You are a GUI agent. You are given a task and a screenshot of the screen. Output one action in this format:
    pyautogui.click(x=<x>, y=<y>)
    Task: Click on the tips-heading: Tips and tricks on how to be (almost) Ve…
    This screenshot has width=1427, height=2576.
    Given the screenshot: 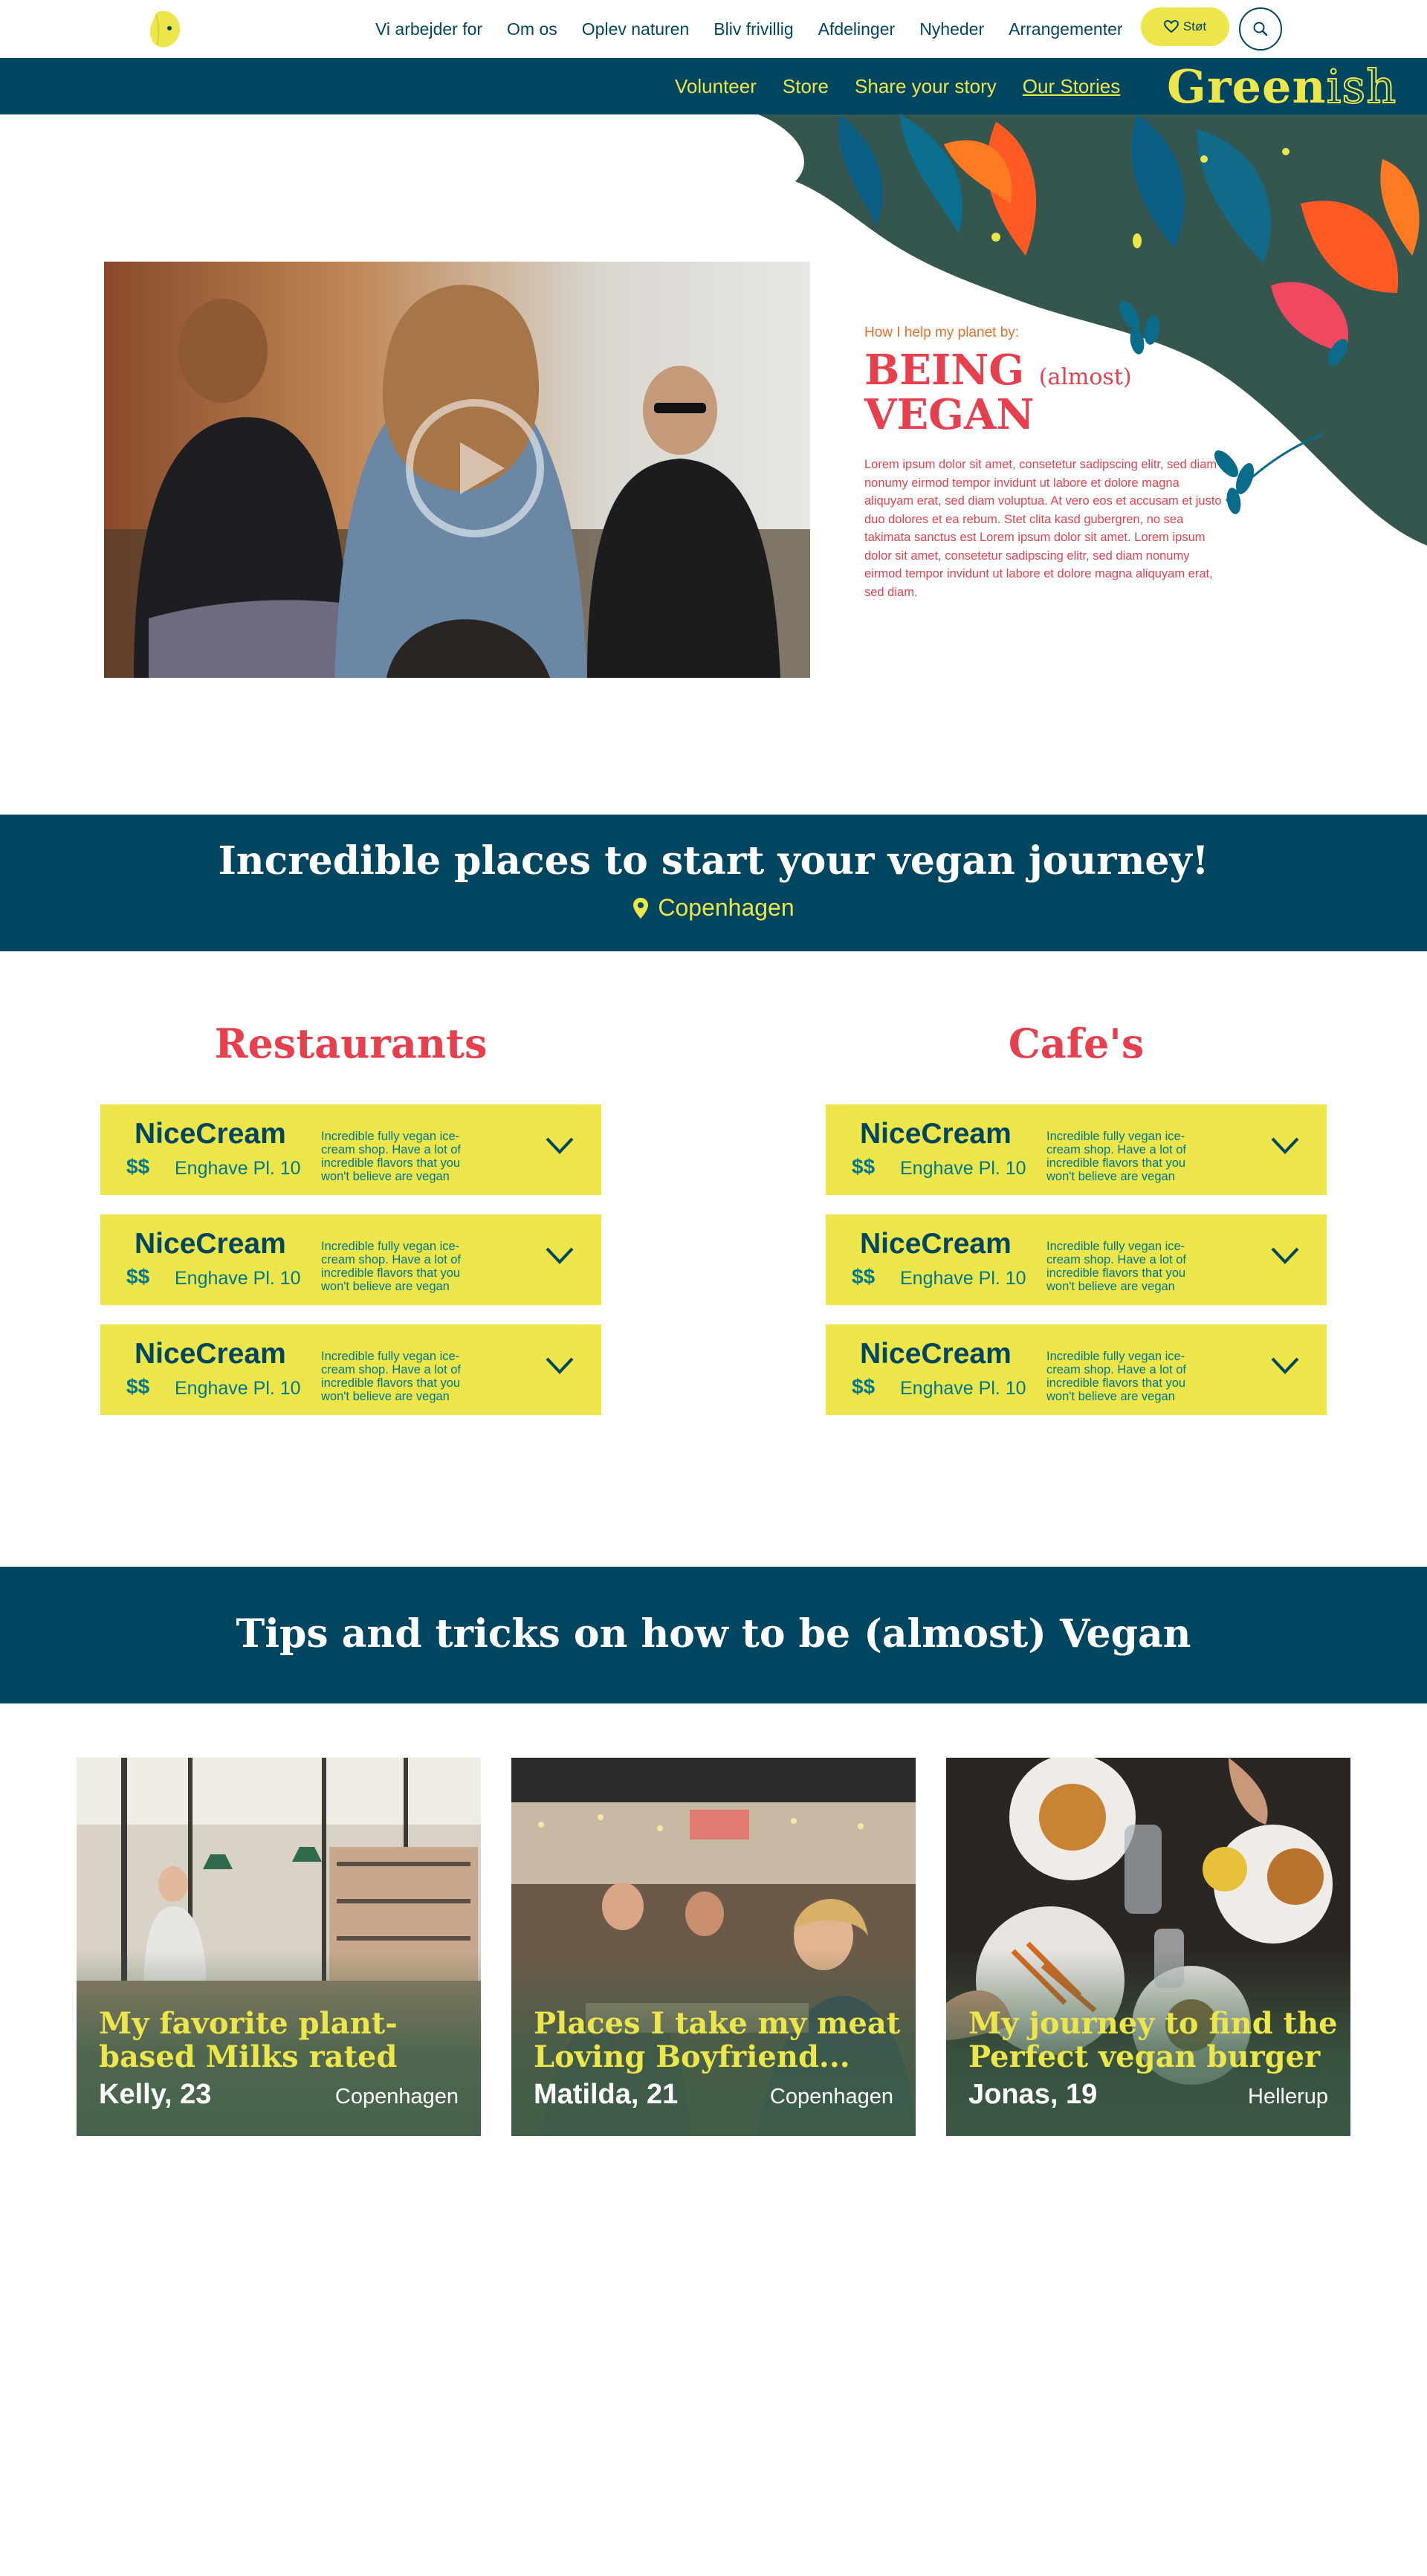 What is the action you would take?
    pyautogui.click(x=713, y=1634)
    